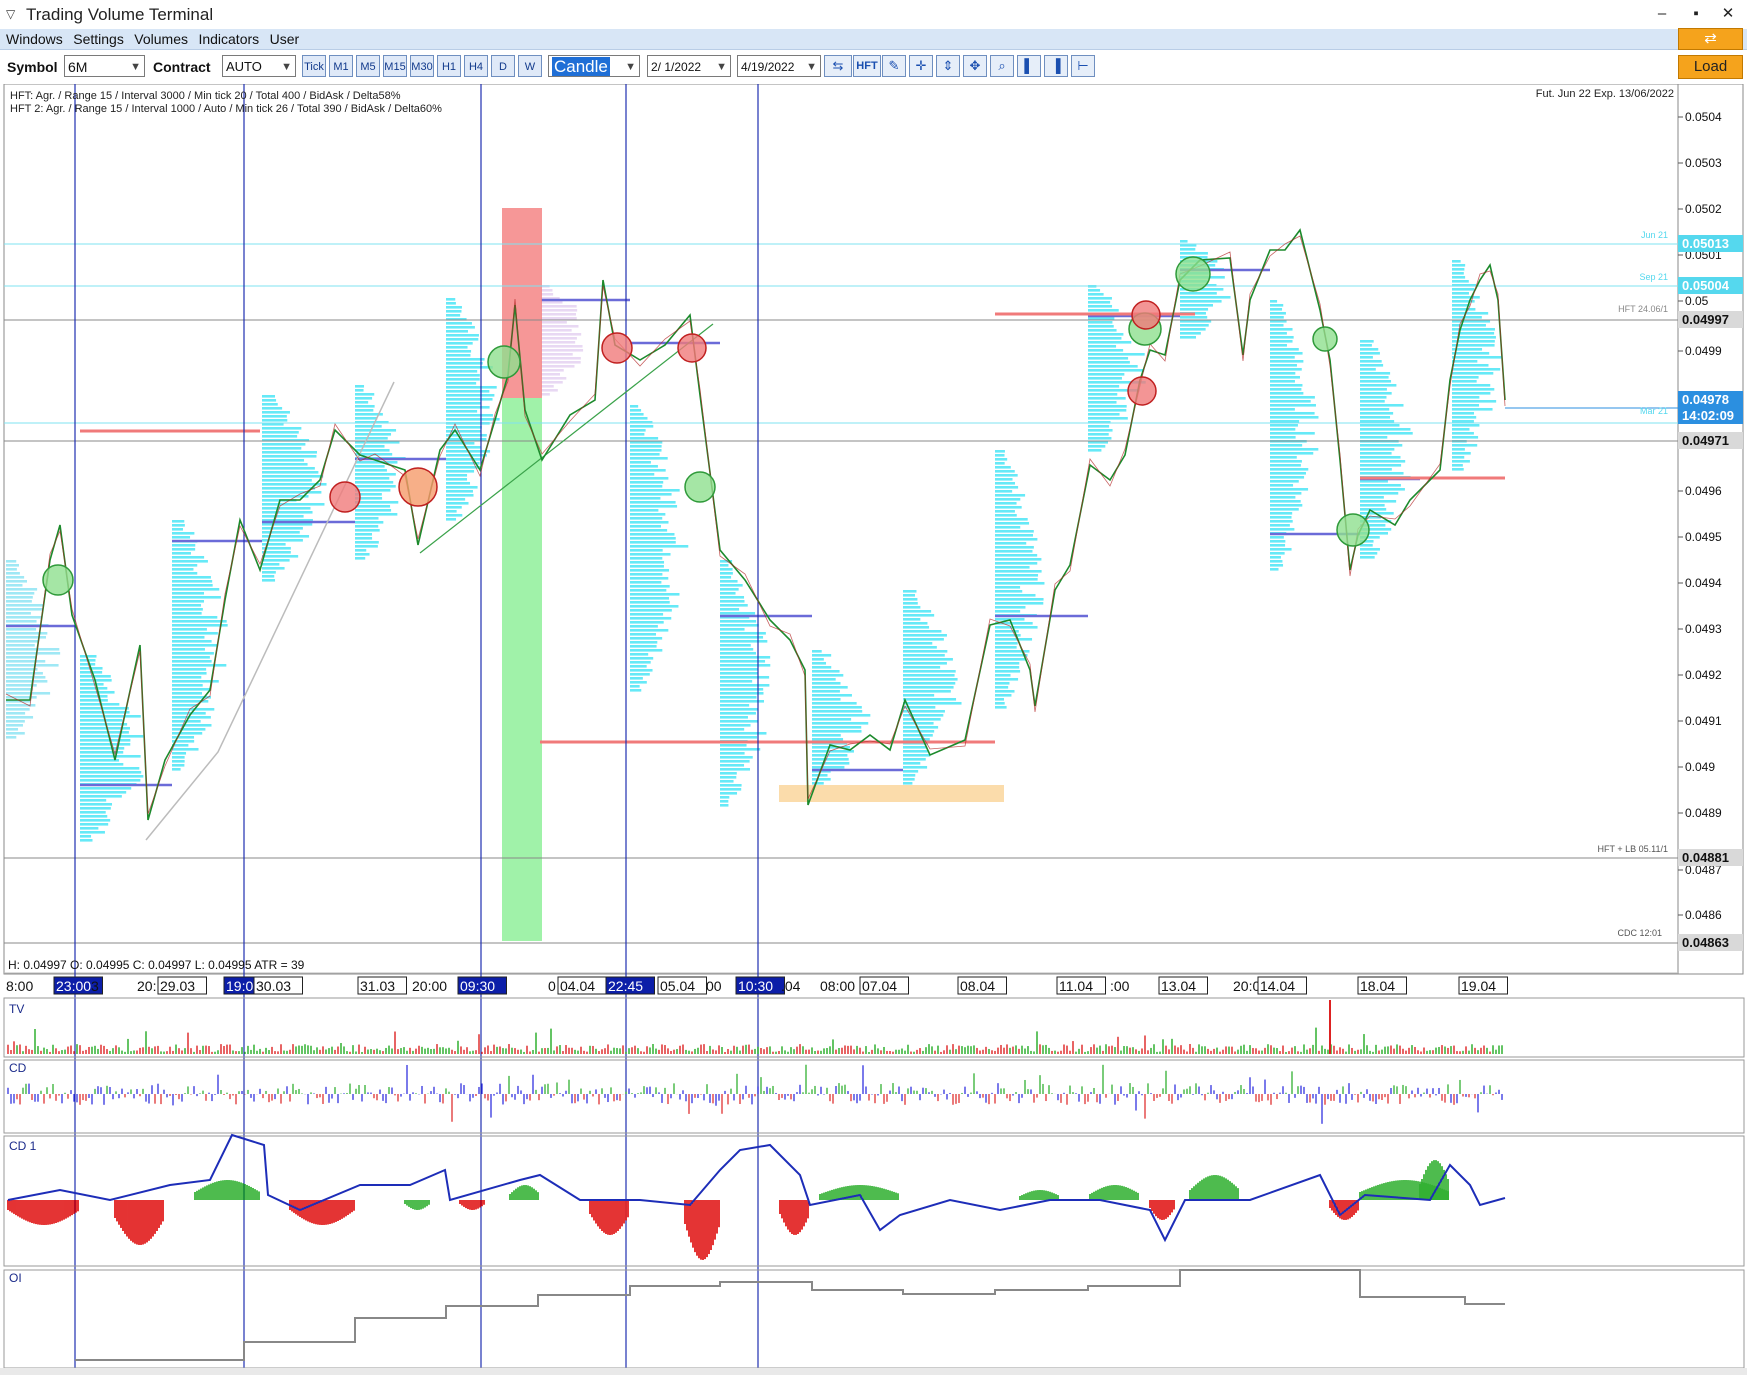 The height and width of the screenshot is (1375, 1747). Describe the element at coordinates (721, 67) in the screenshot. I see `chevron-down-icon: ▼` at that location.